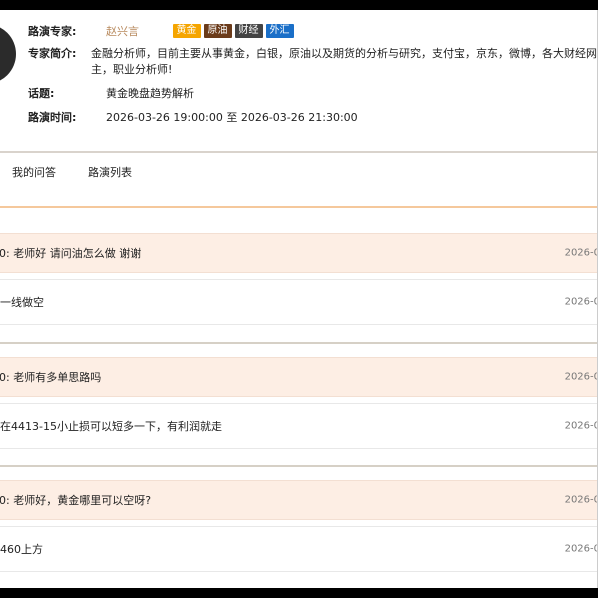 The height and width of the screenshot is (598, 598). I want to click on tag-finance: 财经, so click(248, 31).